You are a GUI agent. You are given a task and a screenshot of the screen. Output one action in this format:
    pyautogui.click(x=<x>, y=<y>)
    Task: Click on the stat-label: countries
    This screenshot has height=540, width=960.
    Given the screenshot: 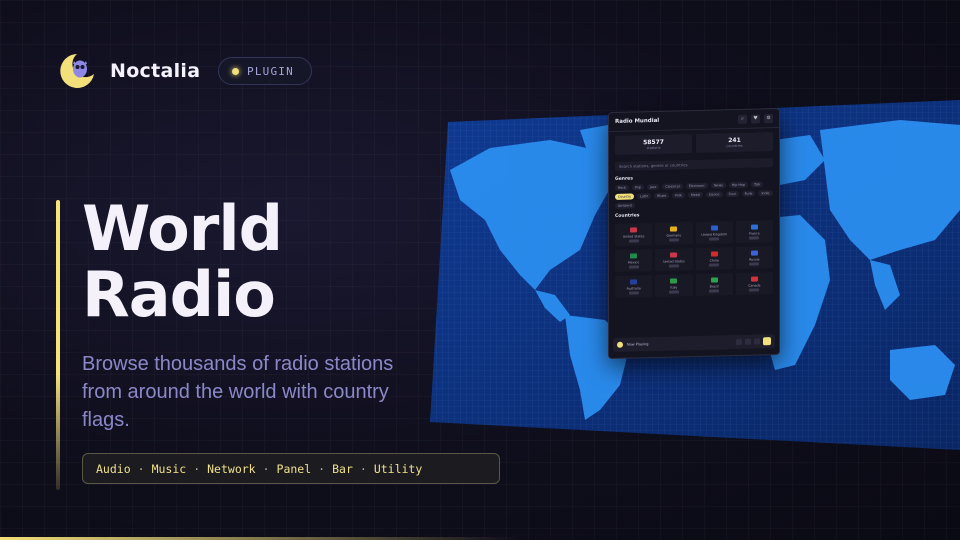 What is the action you would take?
    pyautogui.click(x=734, y=146)
    